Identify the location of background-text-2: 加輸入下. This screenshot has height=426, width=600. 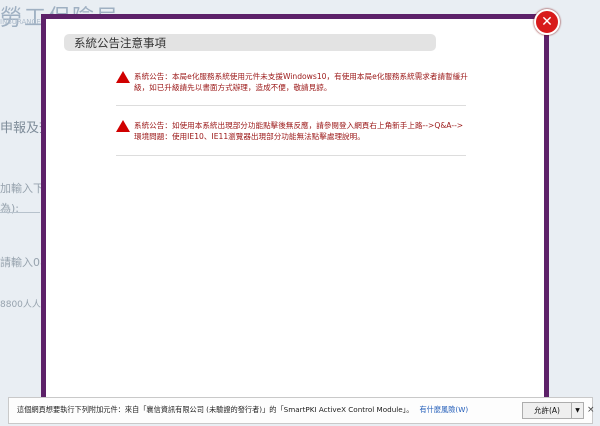
(22, 188).